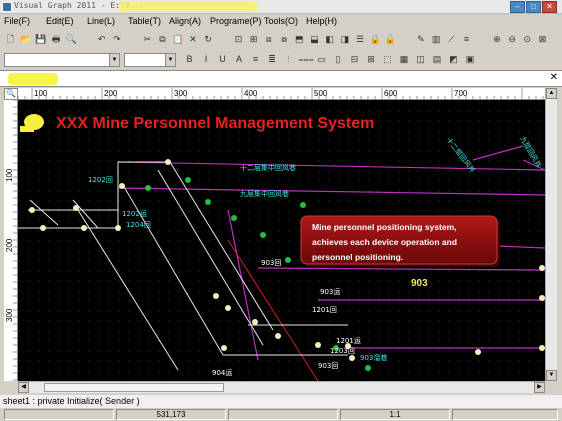 The image size is (562, 421). Describe the element at coordinates (314, 39) in the screenshot. I see `back-icon: ⬓` at that location.